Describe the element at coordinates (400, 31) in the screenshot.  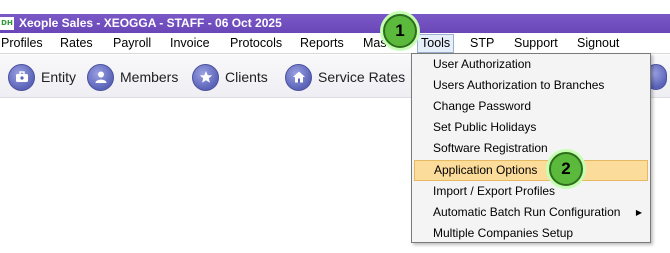
I see `step-callout-1: 1` at that location.